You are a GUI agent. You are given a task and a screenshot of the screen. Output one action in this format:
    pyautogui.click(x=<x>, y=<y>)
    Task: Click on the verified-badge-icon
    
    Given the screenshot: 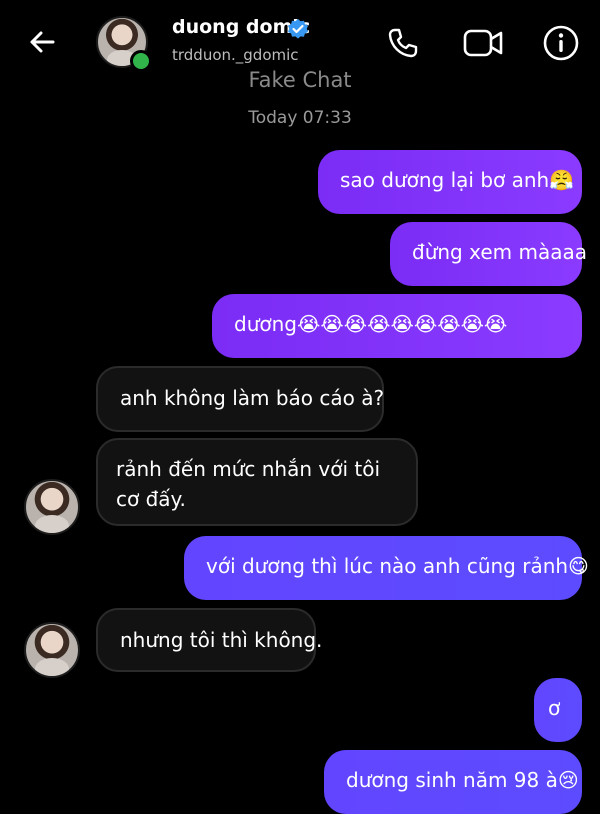 What is the action you would take?
    pyautogui.click(x=298, y=29)
    